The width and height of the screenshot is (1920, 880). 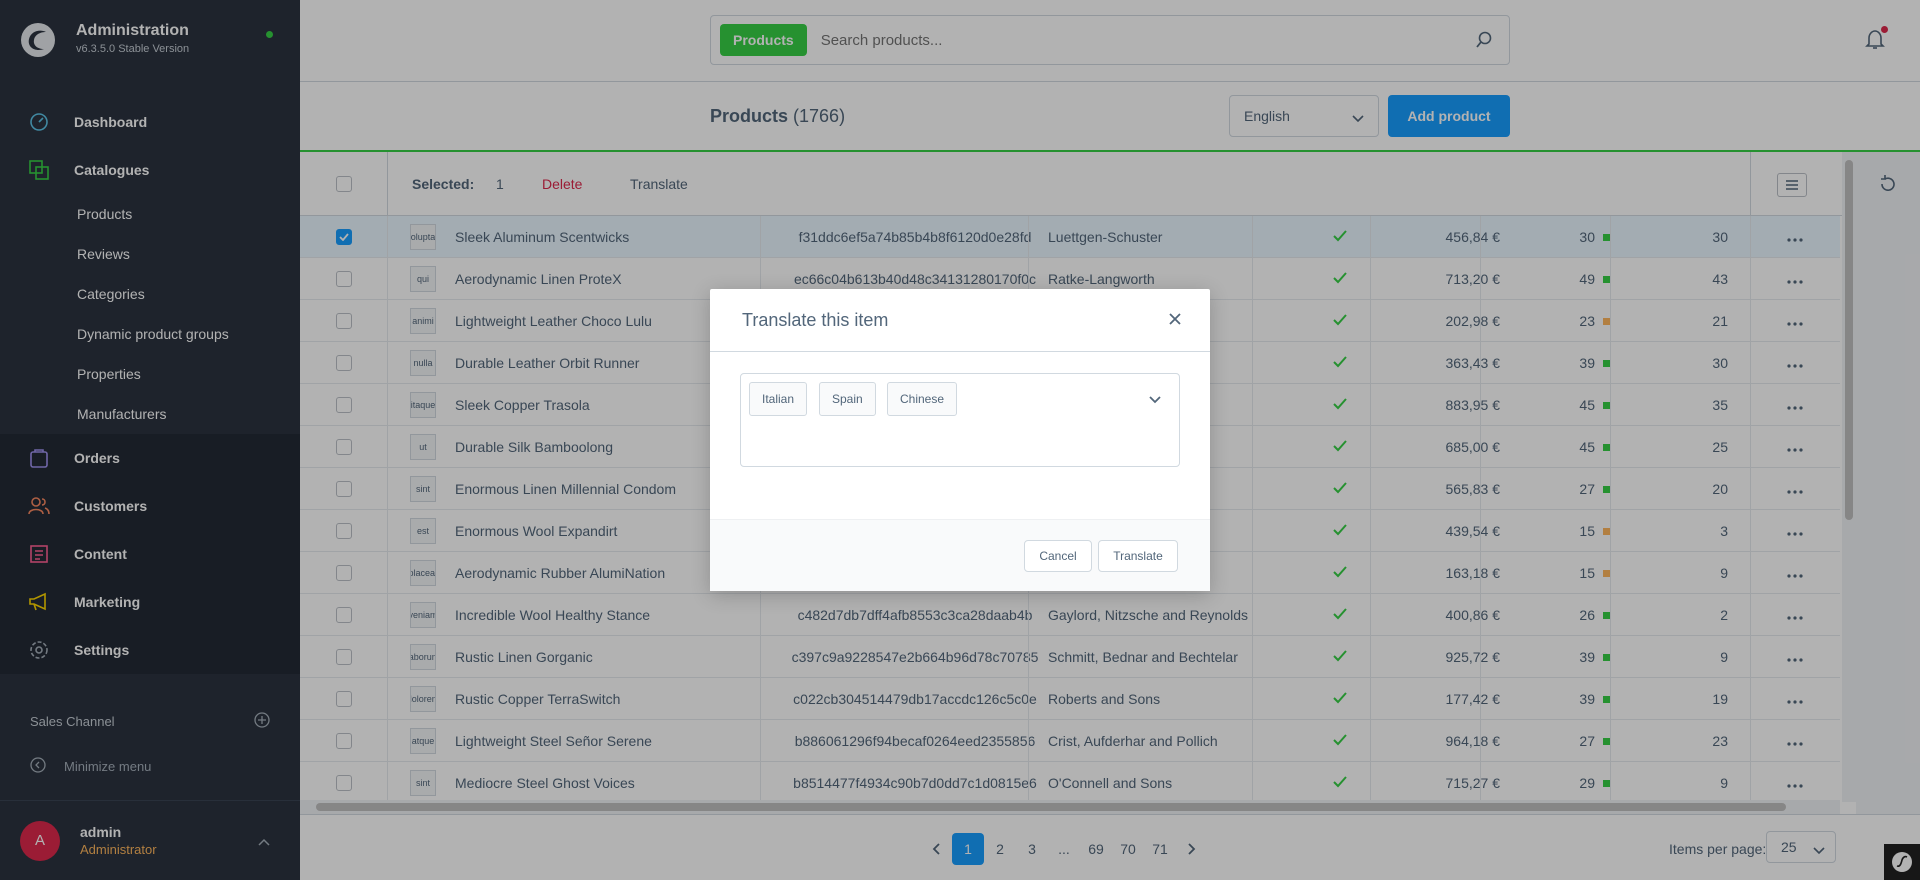 What do you see at coordinates (1138, 556) in the screenshot?
I see `translate-button: Translate` at bounding box center [1138, 556].